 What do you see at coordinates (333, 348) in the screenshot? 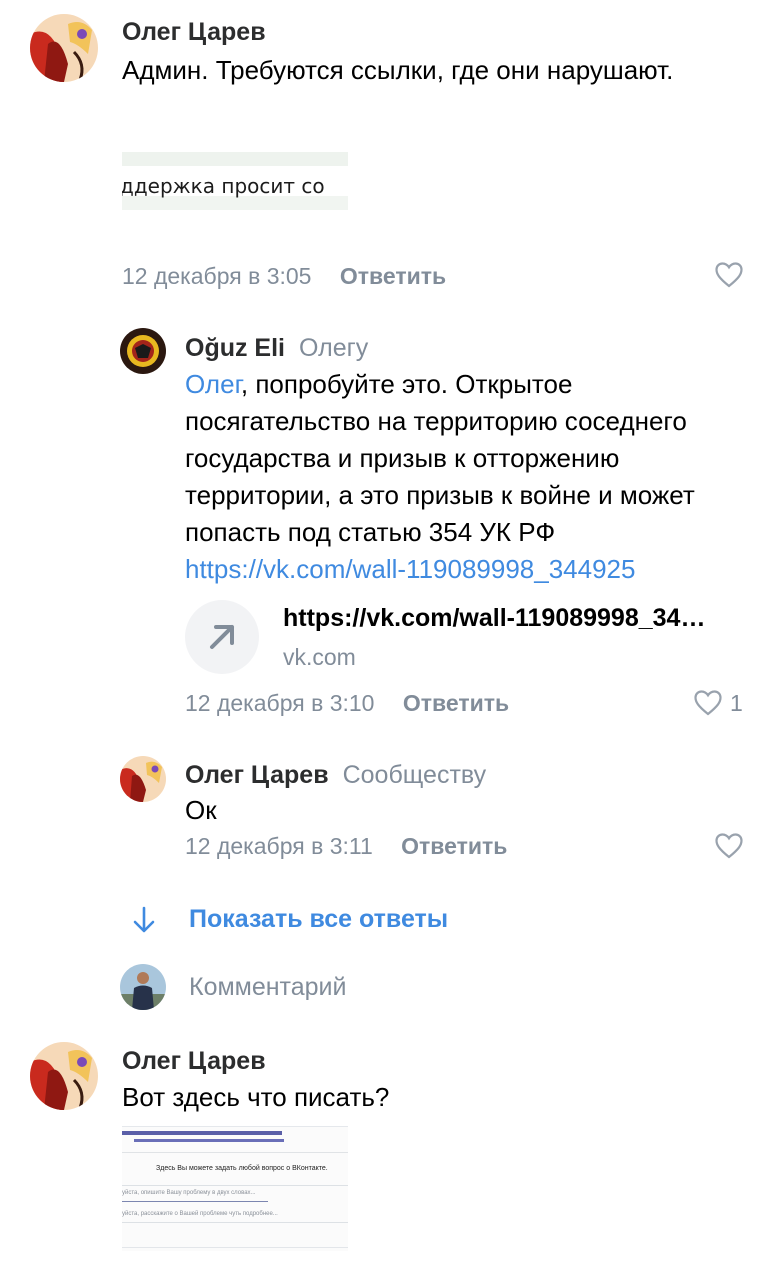
I see `reply-to: Олегу` at bounding box center [333, 348].